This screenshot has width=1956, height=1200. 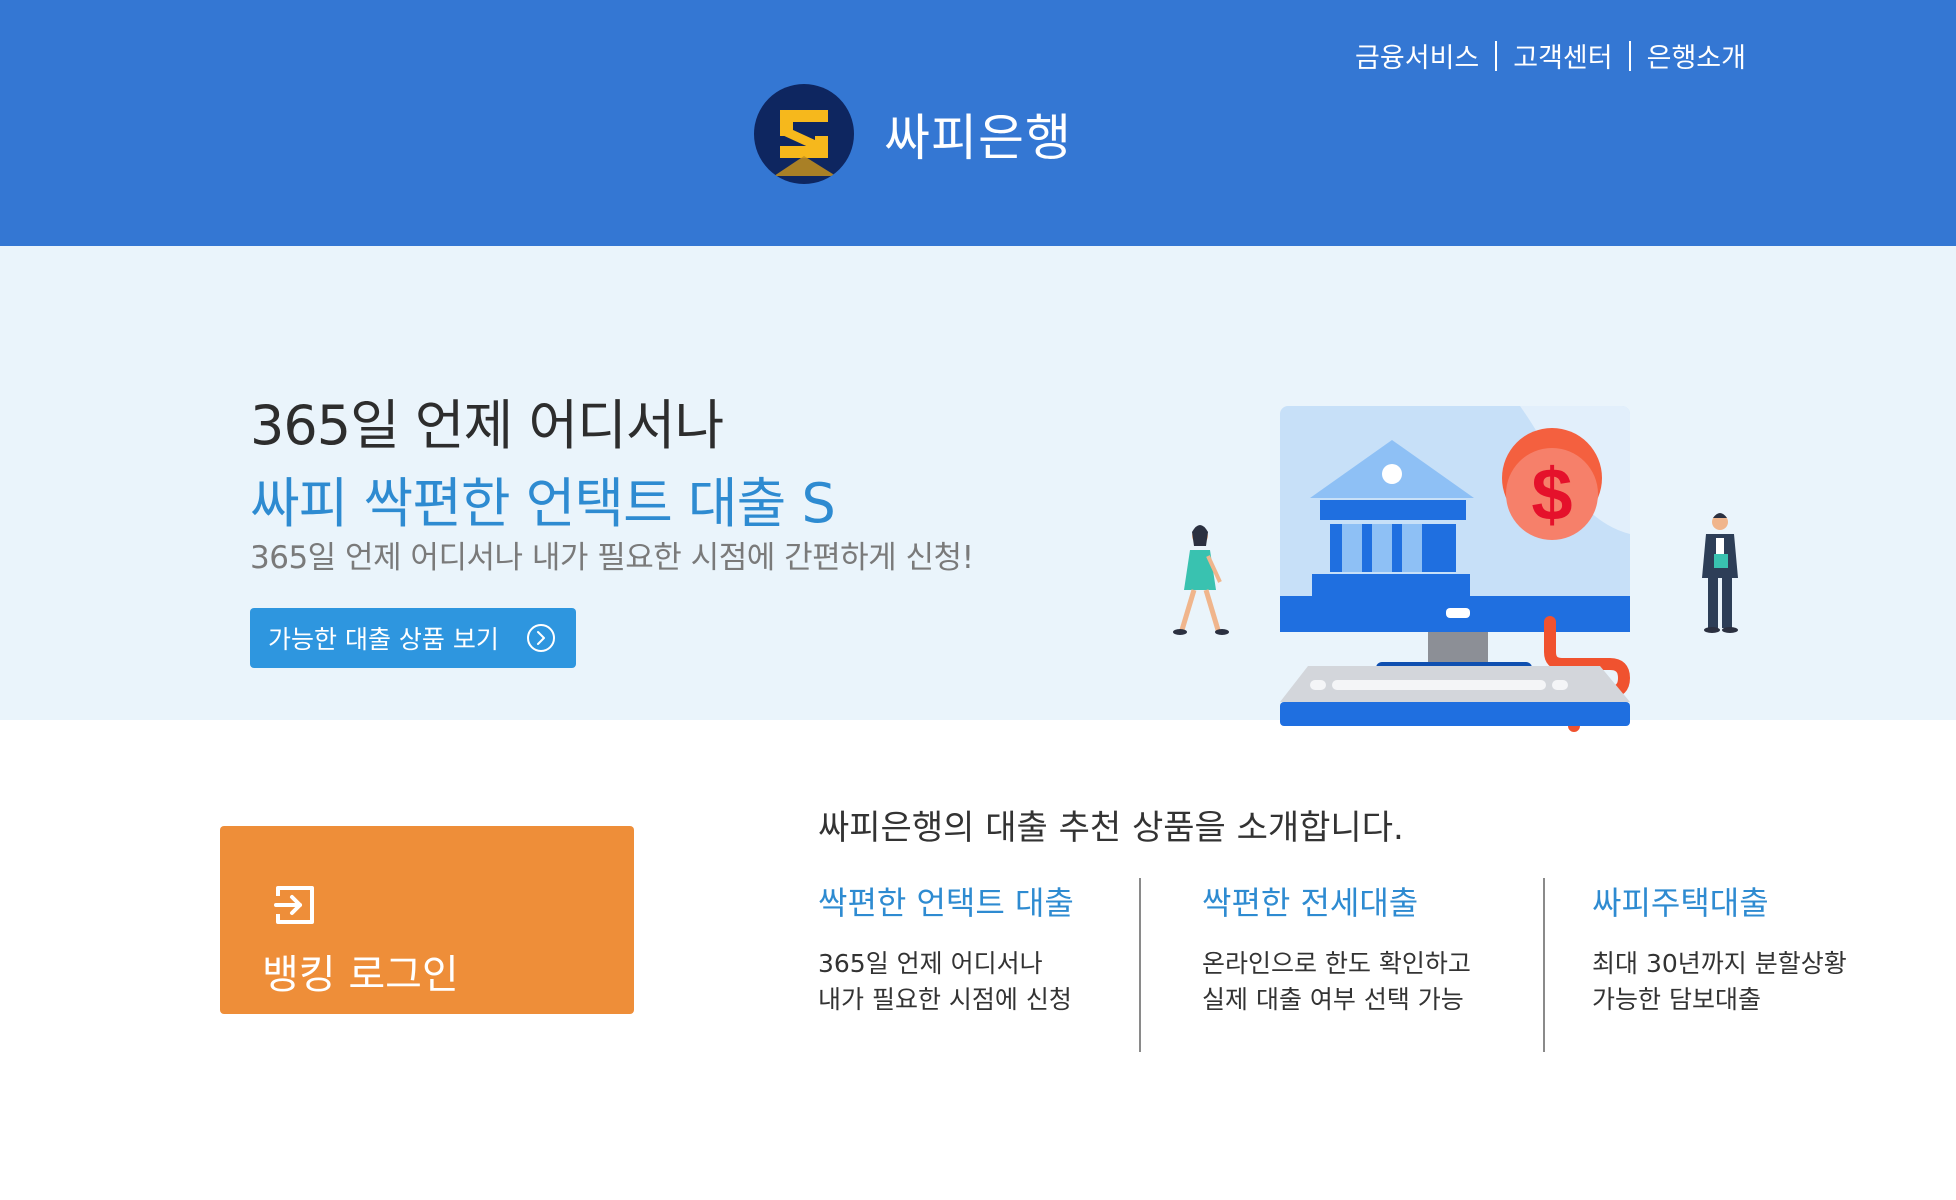 I want to click on product-desc-line: 실제 대출 여부 선택 가능, so click(x=1333, y=999).